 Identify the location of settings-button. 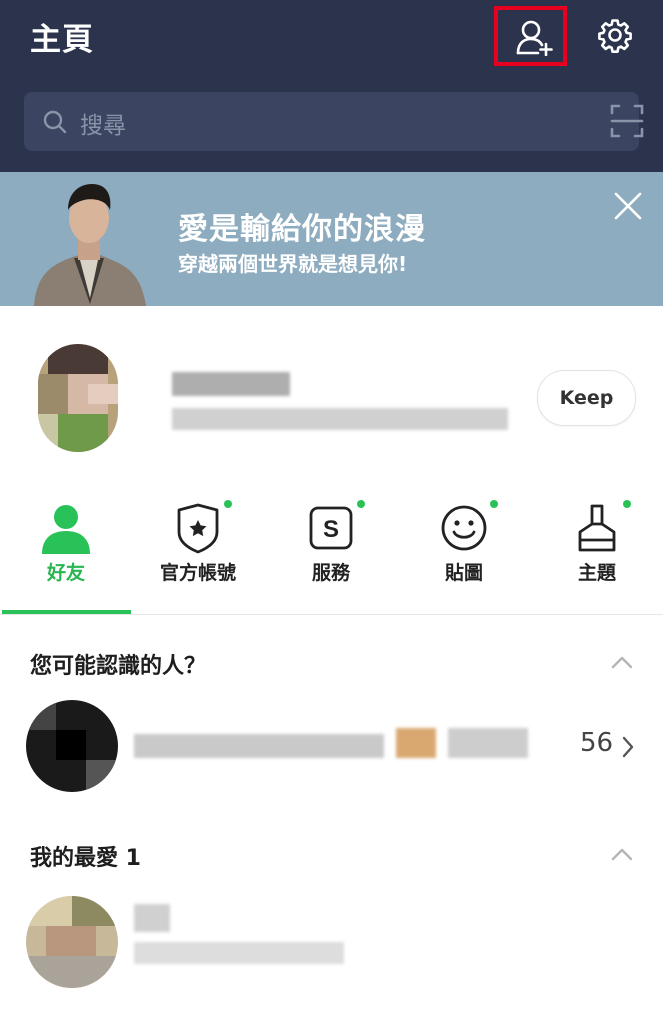
(615, 37).